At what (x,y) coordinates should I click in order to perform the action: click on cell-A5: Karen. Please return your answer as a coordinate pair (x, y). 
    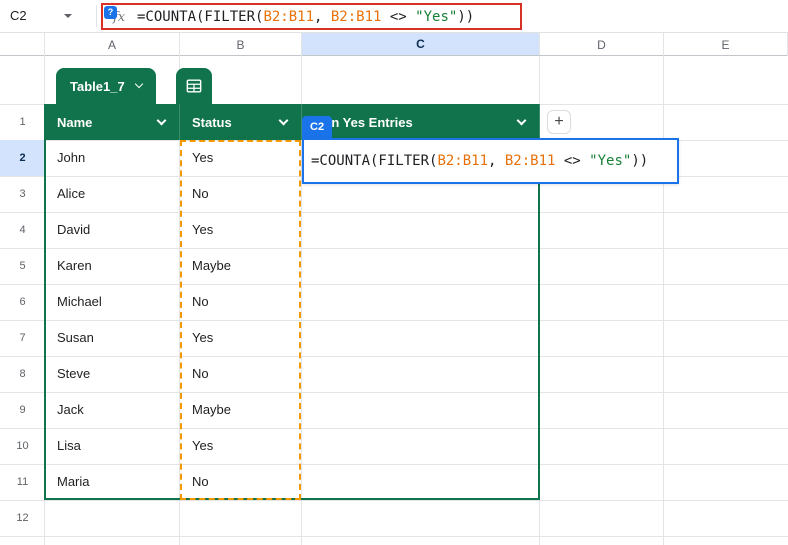
    Looking at the image, I should click on (112, 266).